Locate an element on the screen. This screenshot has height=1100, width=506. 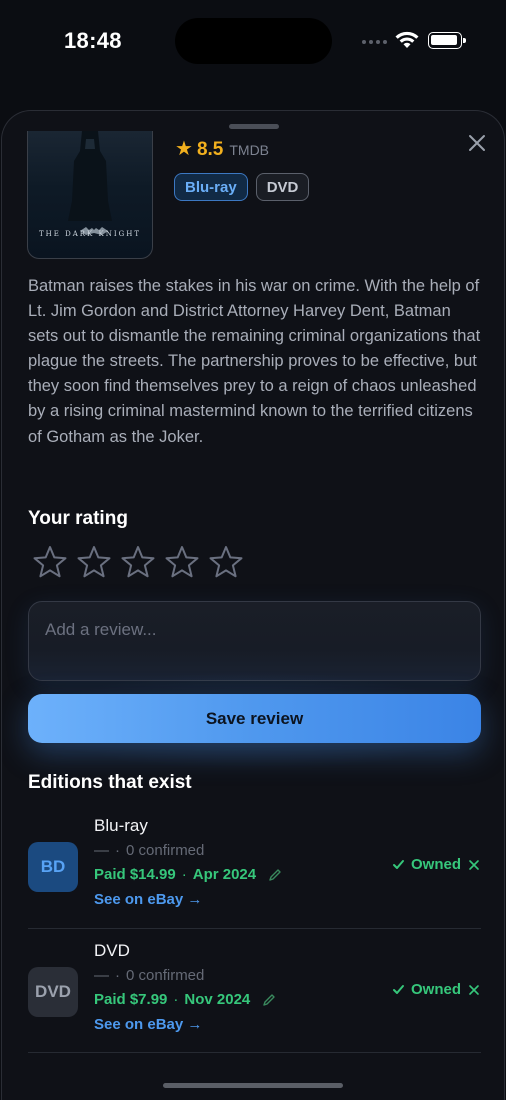
edition-name: Blu-ray is located at coordinates (121, 825).